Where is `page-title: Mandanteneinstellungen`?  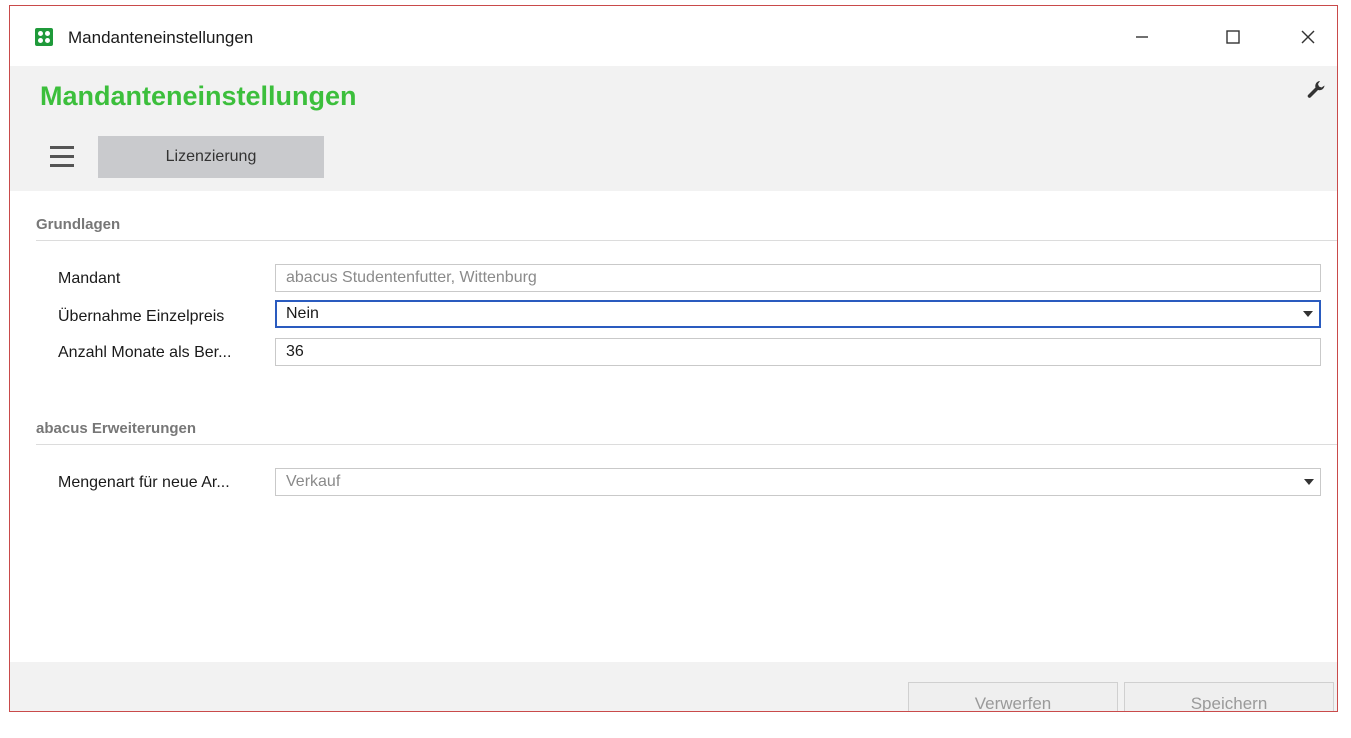
page-title: Mandanteneinstellungen is located at coordinates (198, 96).